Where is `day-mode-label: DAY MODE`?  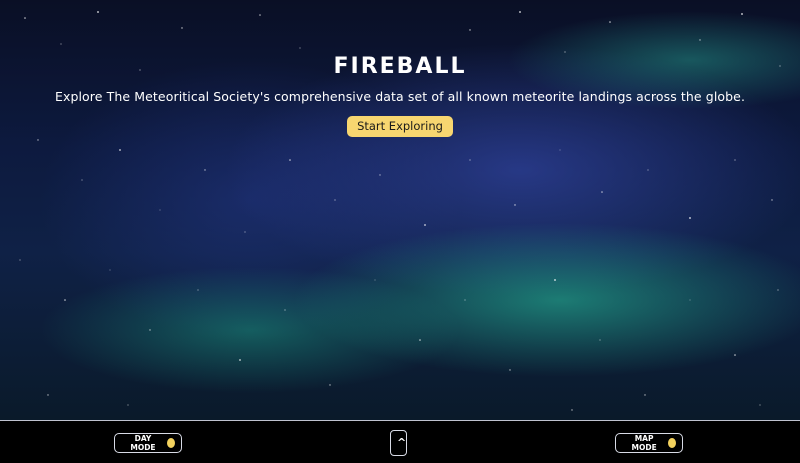
day-mode-label: DAY MODE is located at coordinates (143, 443).